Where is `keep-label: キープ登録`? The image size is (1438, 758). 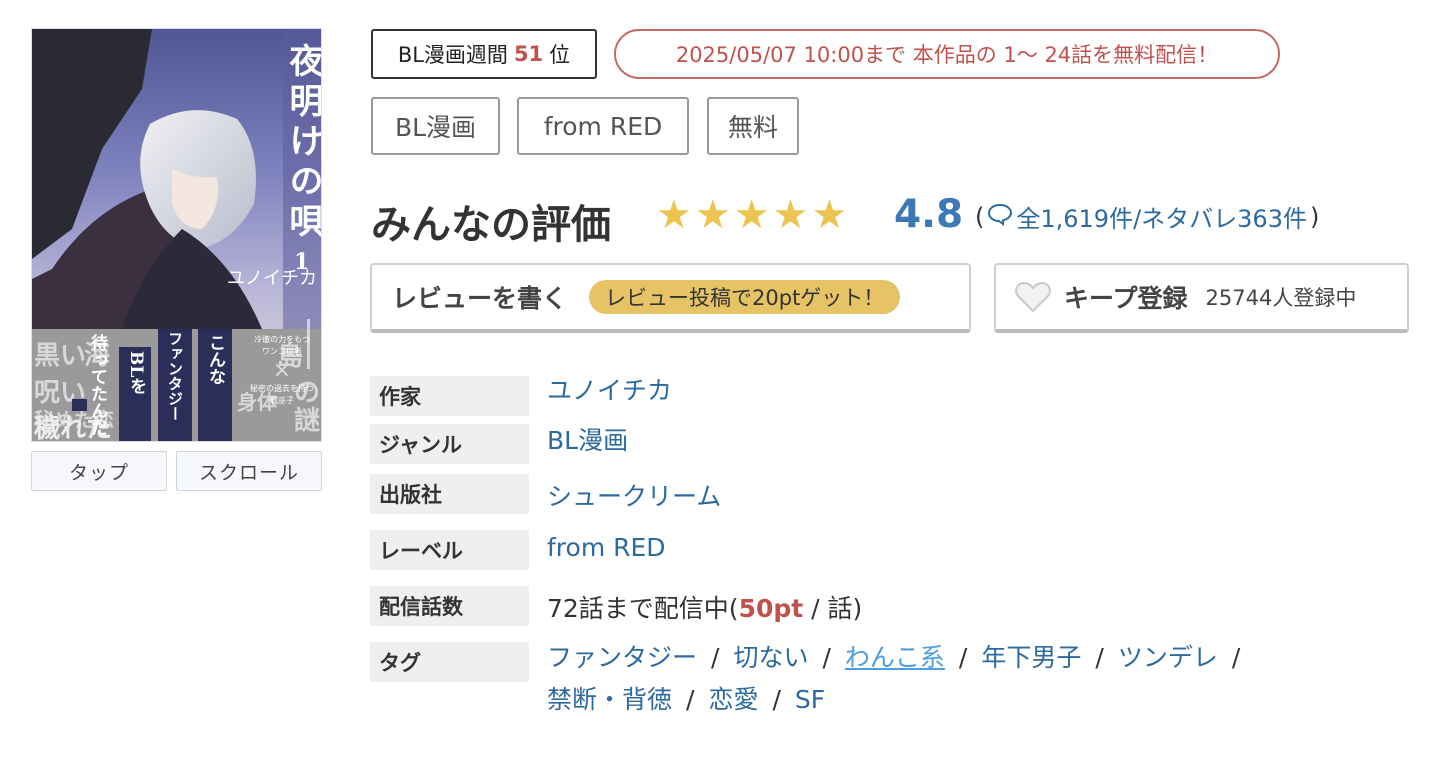
keep-label: キープ登録 is located at coordinates (1126, 298).